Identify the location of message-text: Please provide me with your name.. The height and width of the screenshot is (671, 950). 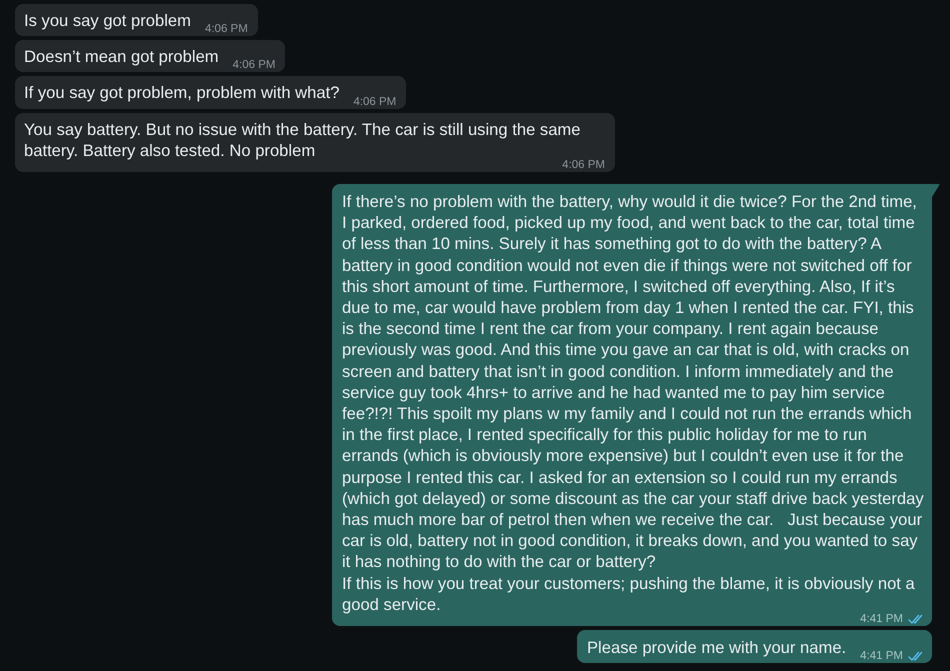
(716, 647).